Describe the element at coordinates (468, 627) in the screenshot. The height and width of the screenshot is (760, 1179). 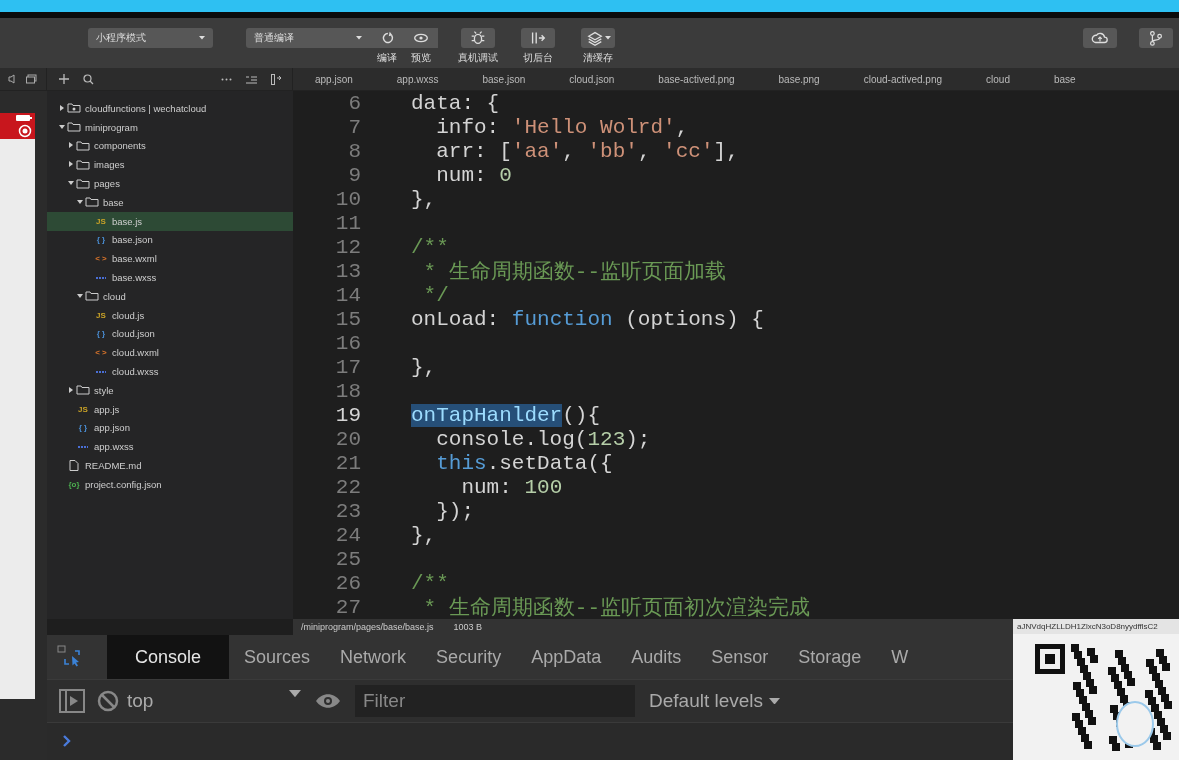
I see `file-size: 1003 B` at that location.